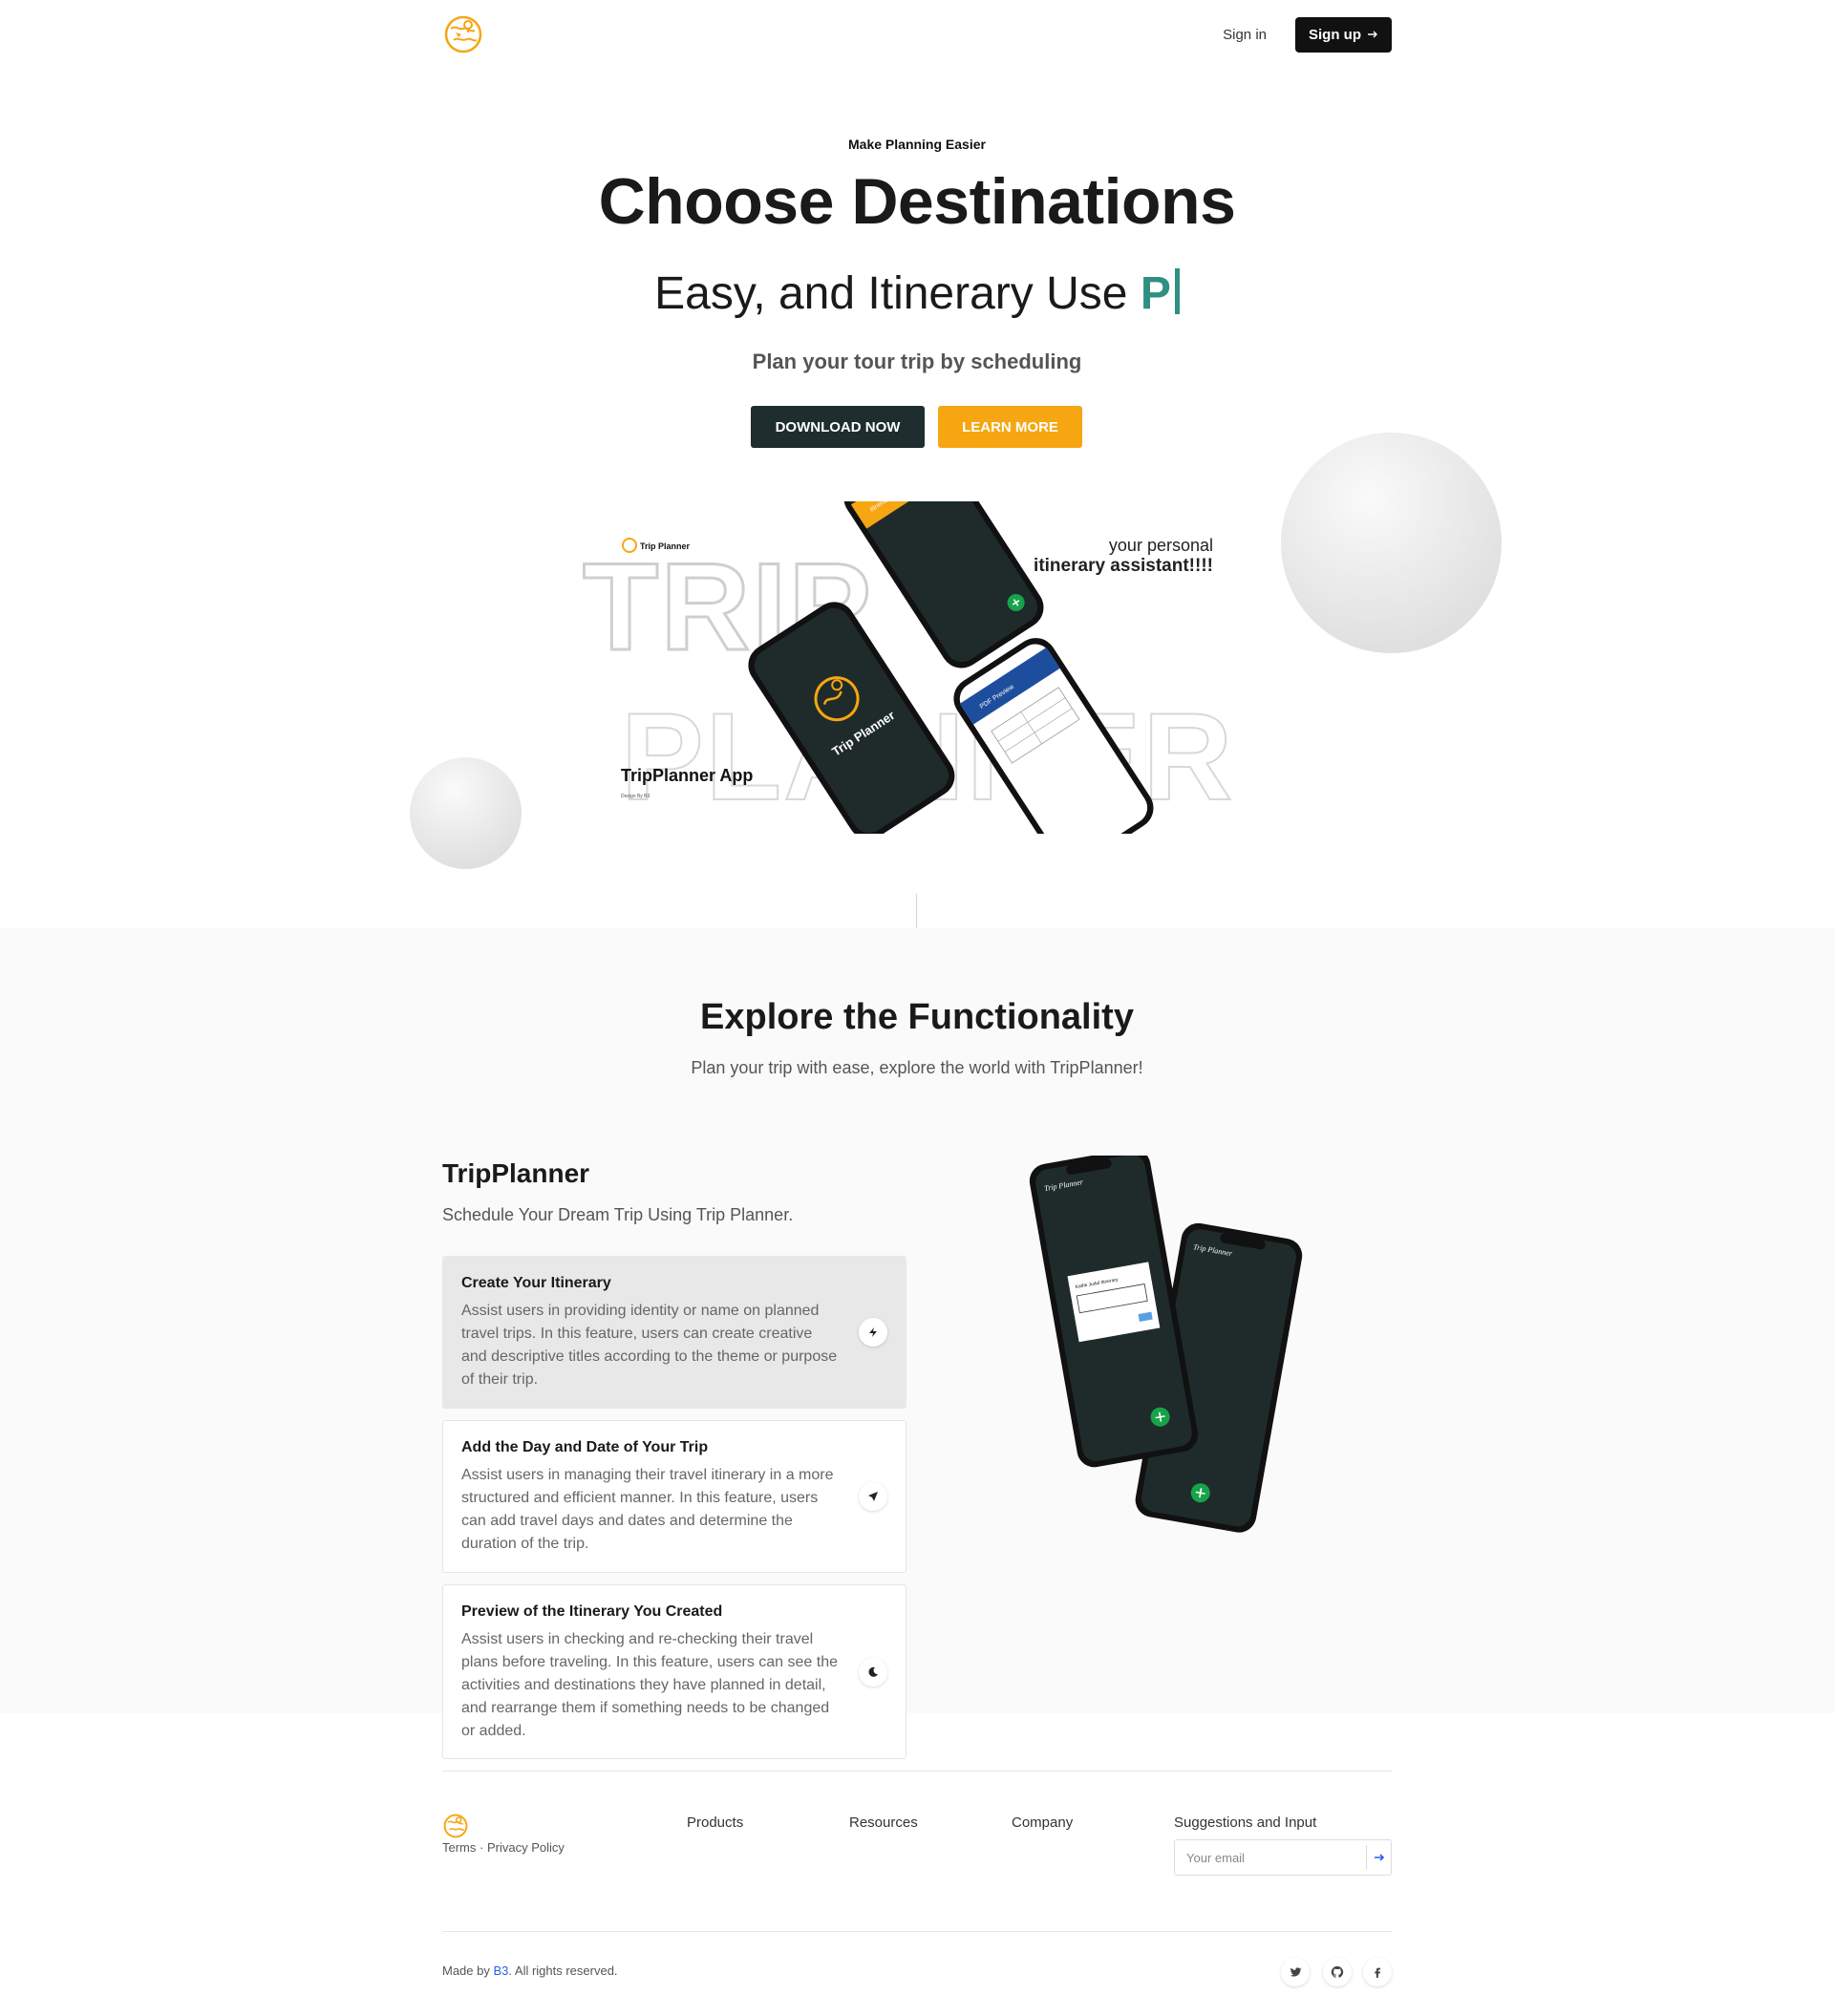 The image size is (1834, 2016). I want to click on features-title: Explore the Functionality, so click(917, 1017).